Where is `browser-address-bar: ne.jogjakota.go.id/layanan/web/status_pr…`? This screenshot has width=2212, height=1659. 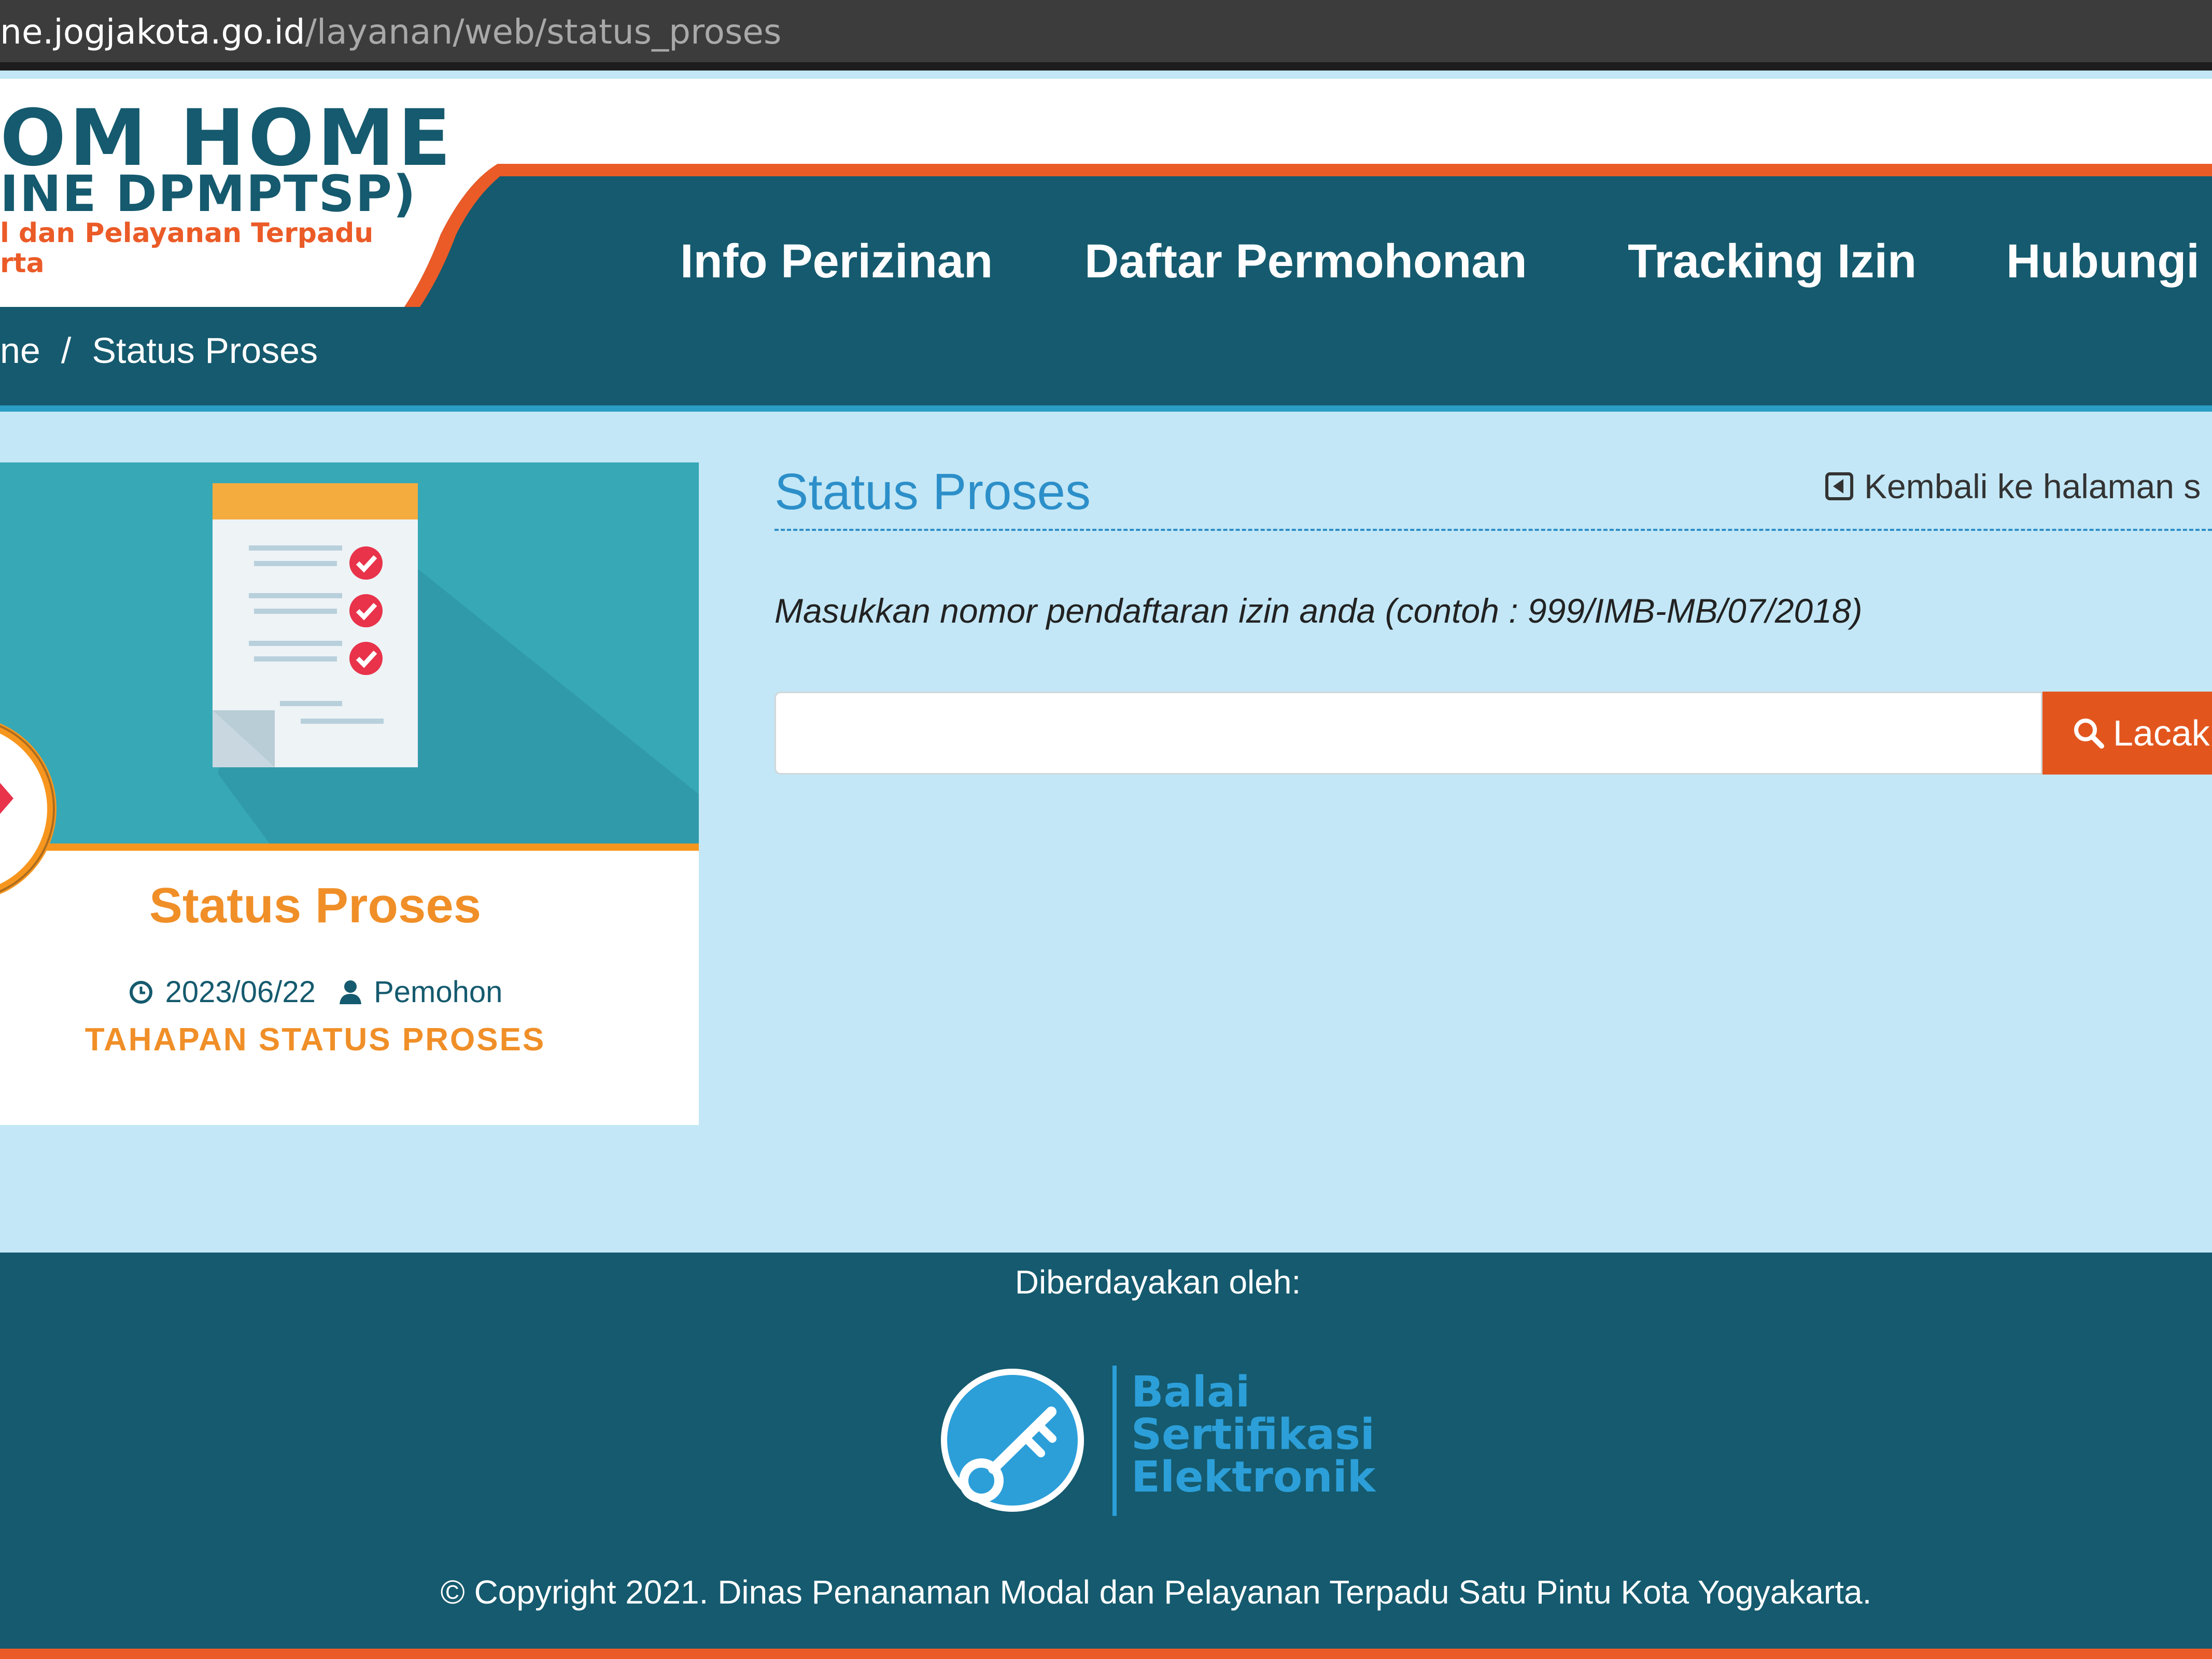
browser-address-bar: ne.jogjakota.go.id/layanan/web/status_pr… is located at coordinates (1106, 35).